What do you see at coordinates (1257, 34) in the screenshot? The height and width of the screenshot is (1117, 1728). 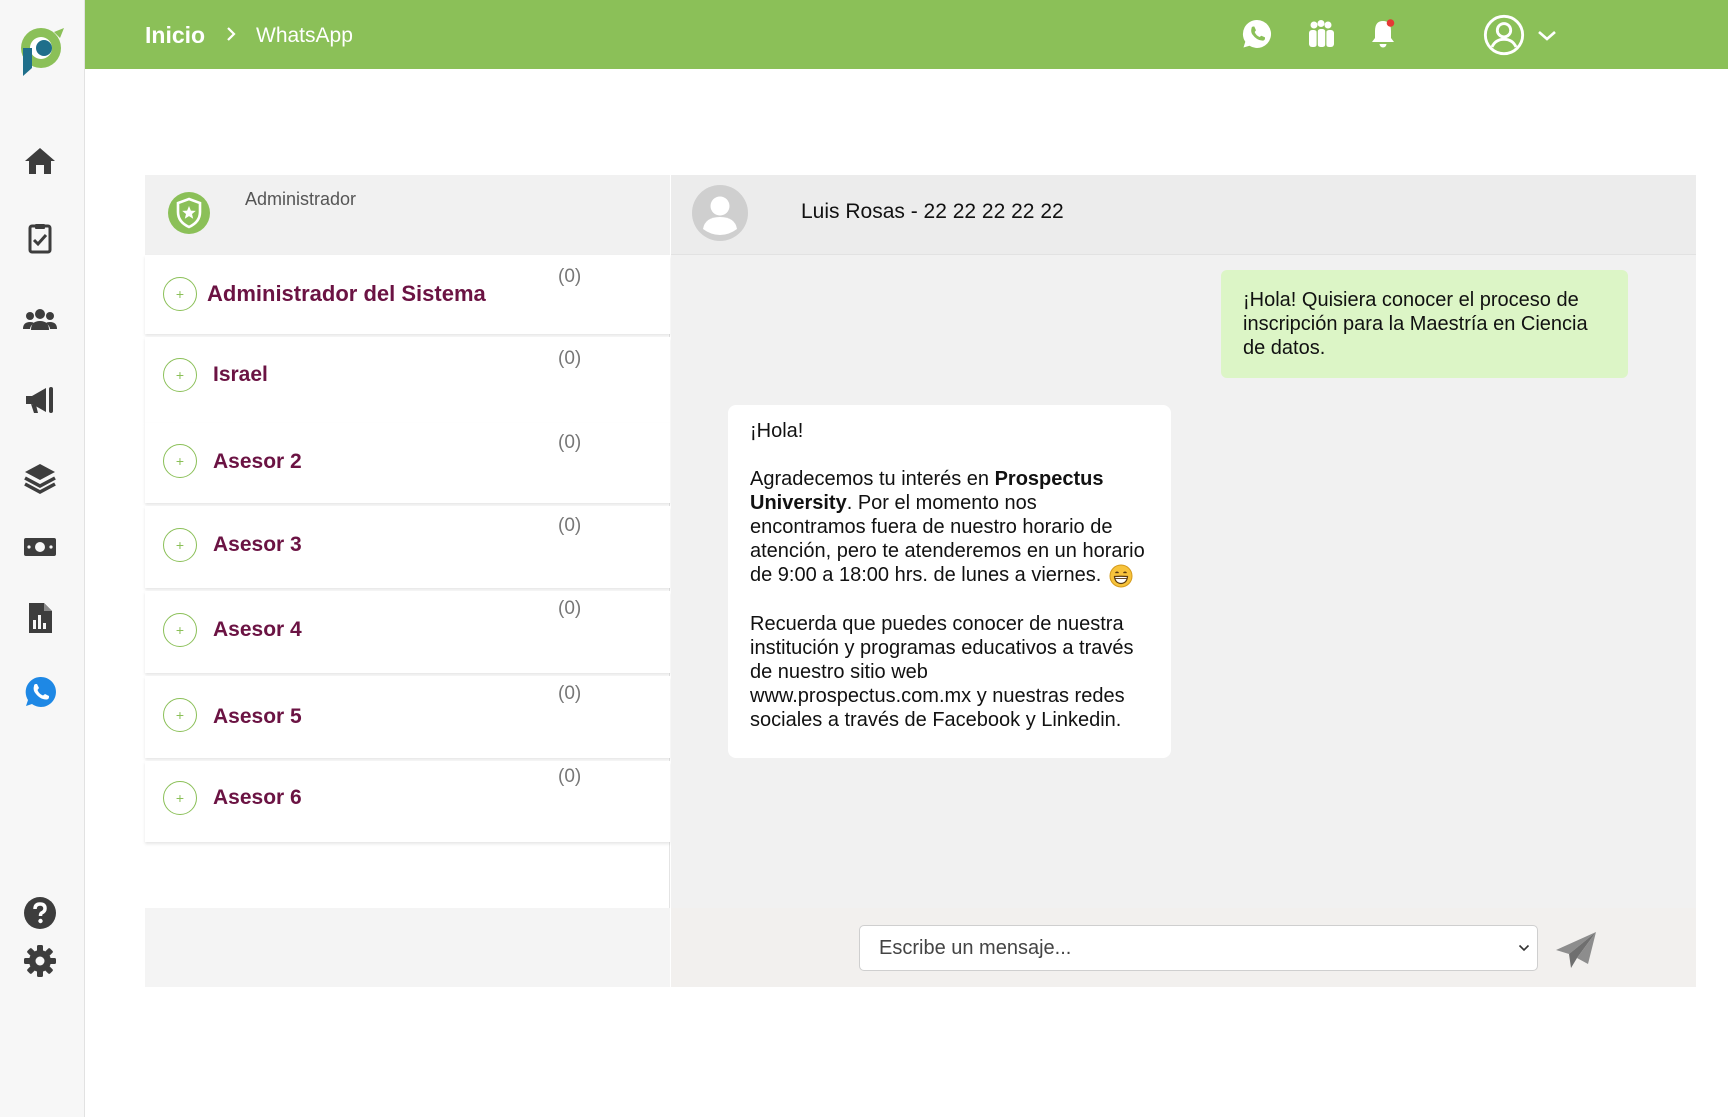 I see `whatsapp-top-icon` at bounding box center [1257, 34].